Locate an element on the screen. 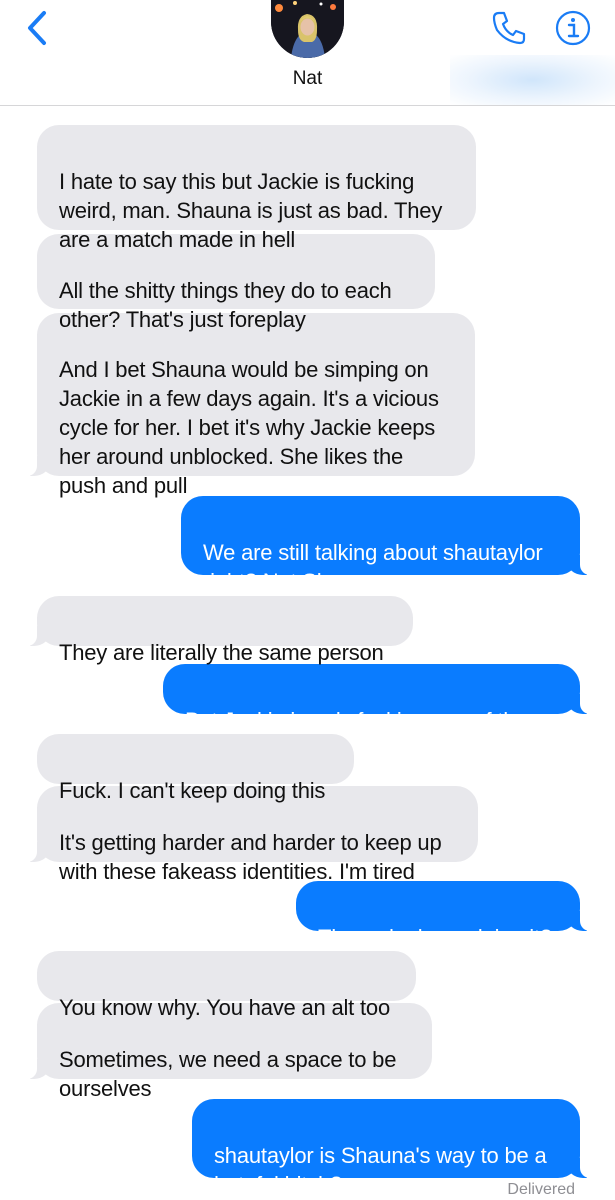 The width and height of the screenshot is (615, 1200). message-text: You know why. You have an alt too is located at coordinates (224, 1007).